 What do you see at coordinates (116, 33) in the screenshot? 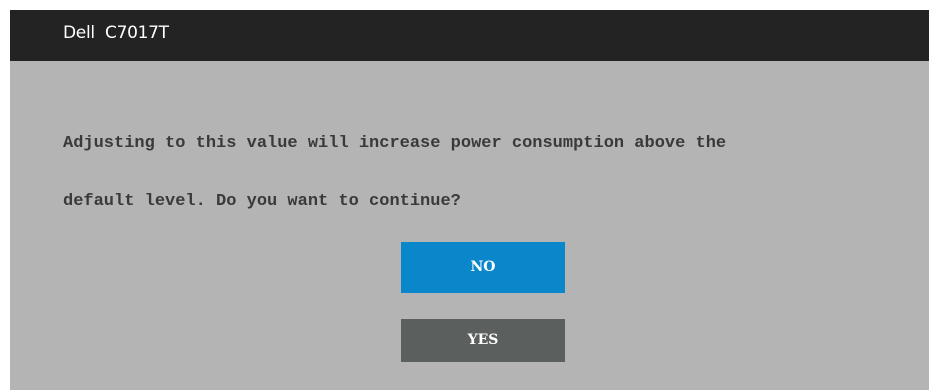
I see `monitor-model-title: Dell C7017T` at bounding box center [116, 33].